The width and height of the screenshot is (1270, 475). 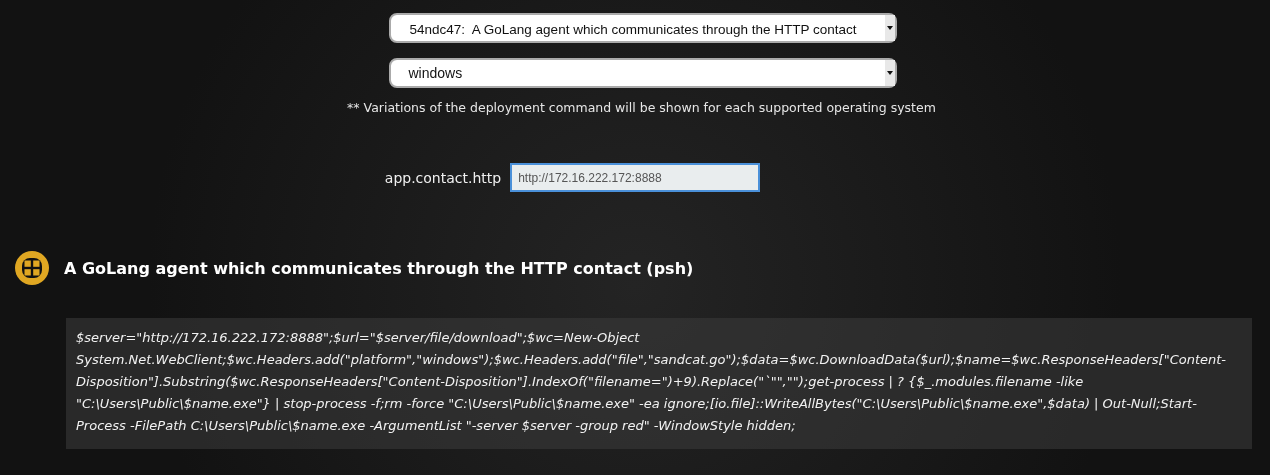 What do you see at coordinates (379, 268) in the screenshot?
I see `command-title: A GoLang agent which communicates through the HTTP contact (psh)` at bounding box center [379, 268].